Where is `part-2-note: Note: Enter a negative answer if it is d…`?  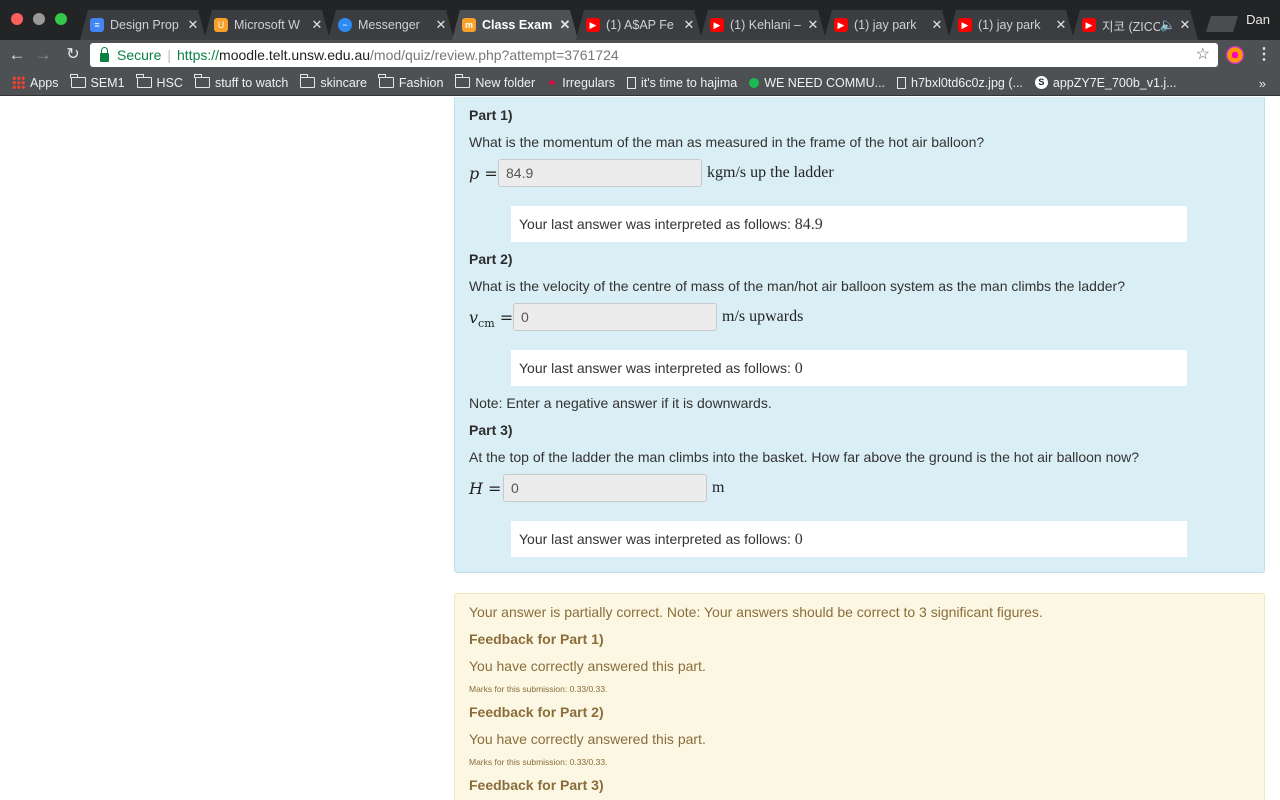 part-2-note: Note: Enter a negative answer if it is d… is located at coordinates (620, 403).